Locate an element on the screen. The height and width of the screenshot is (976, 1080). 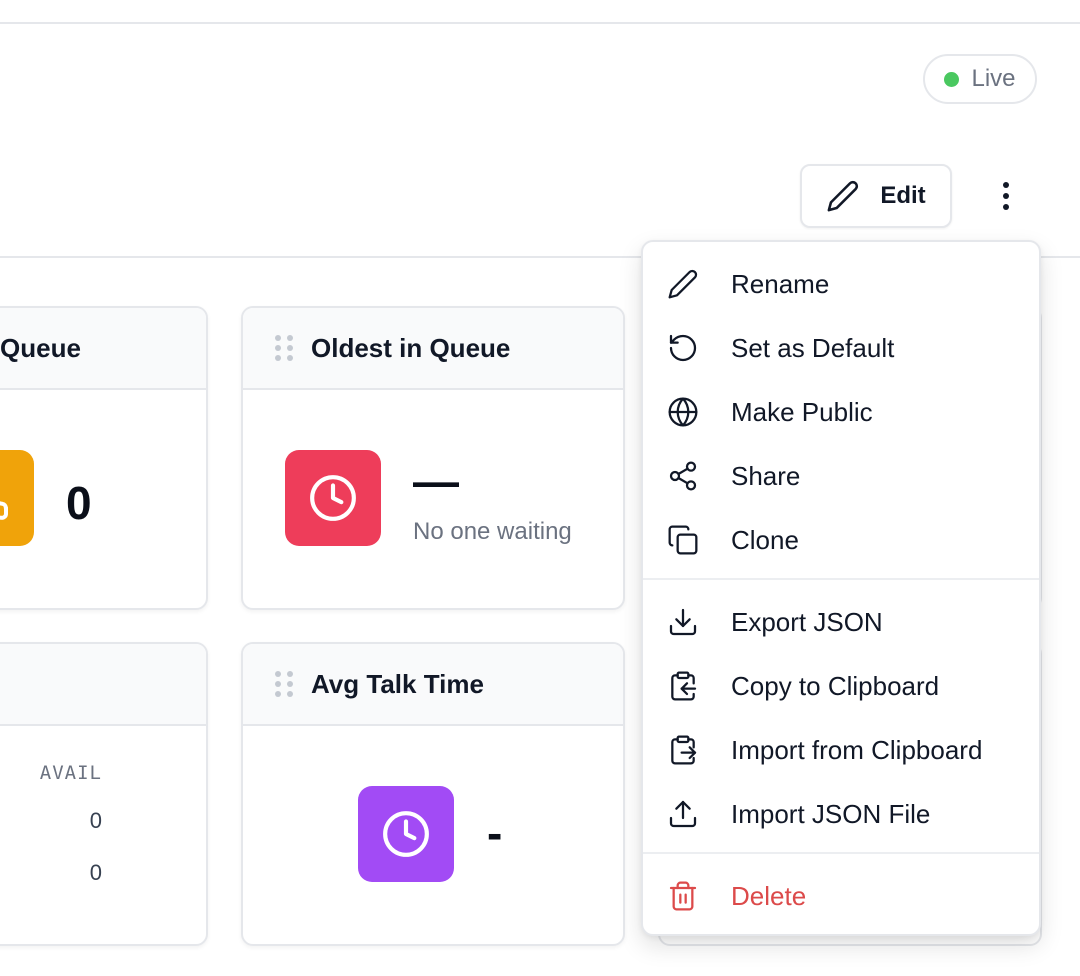
menu-item-label: Export JSON is located at coordinates (807, 621).